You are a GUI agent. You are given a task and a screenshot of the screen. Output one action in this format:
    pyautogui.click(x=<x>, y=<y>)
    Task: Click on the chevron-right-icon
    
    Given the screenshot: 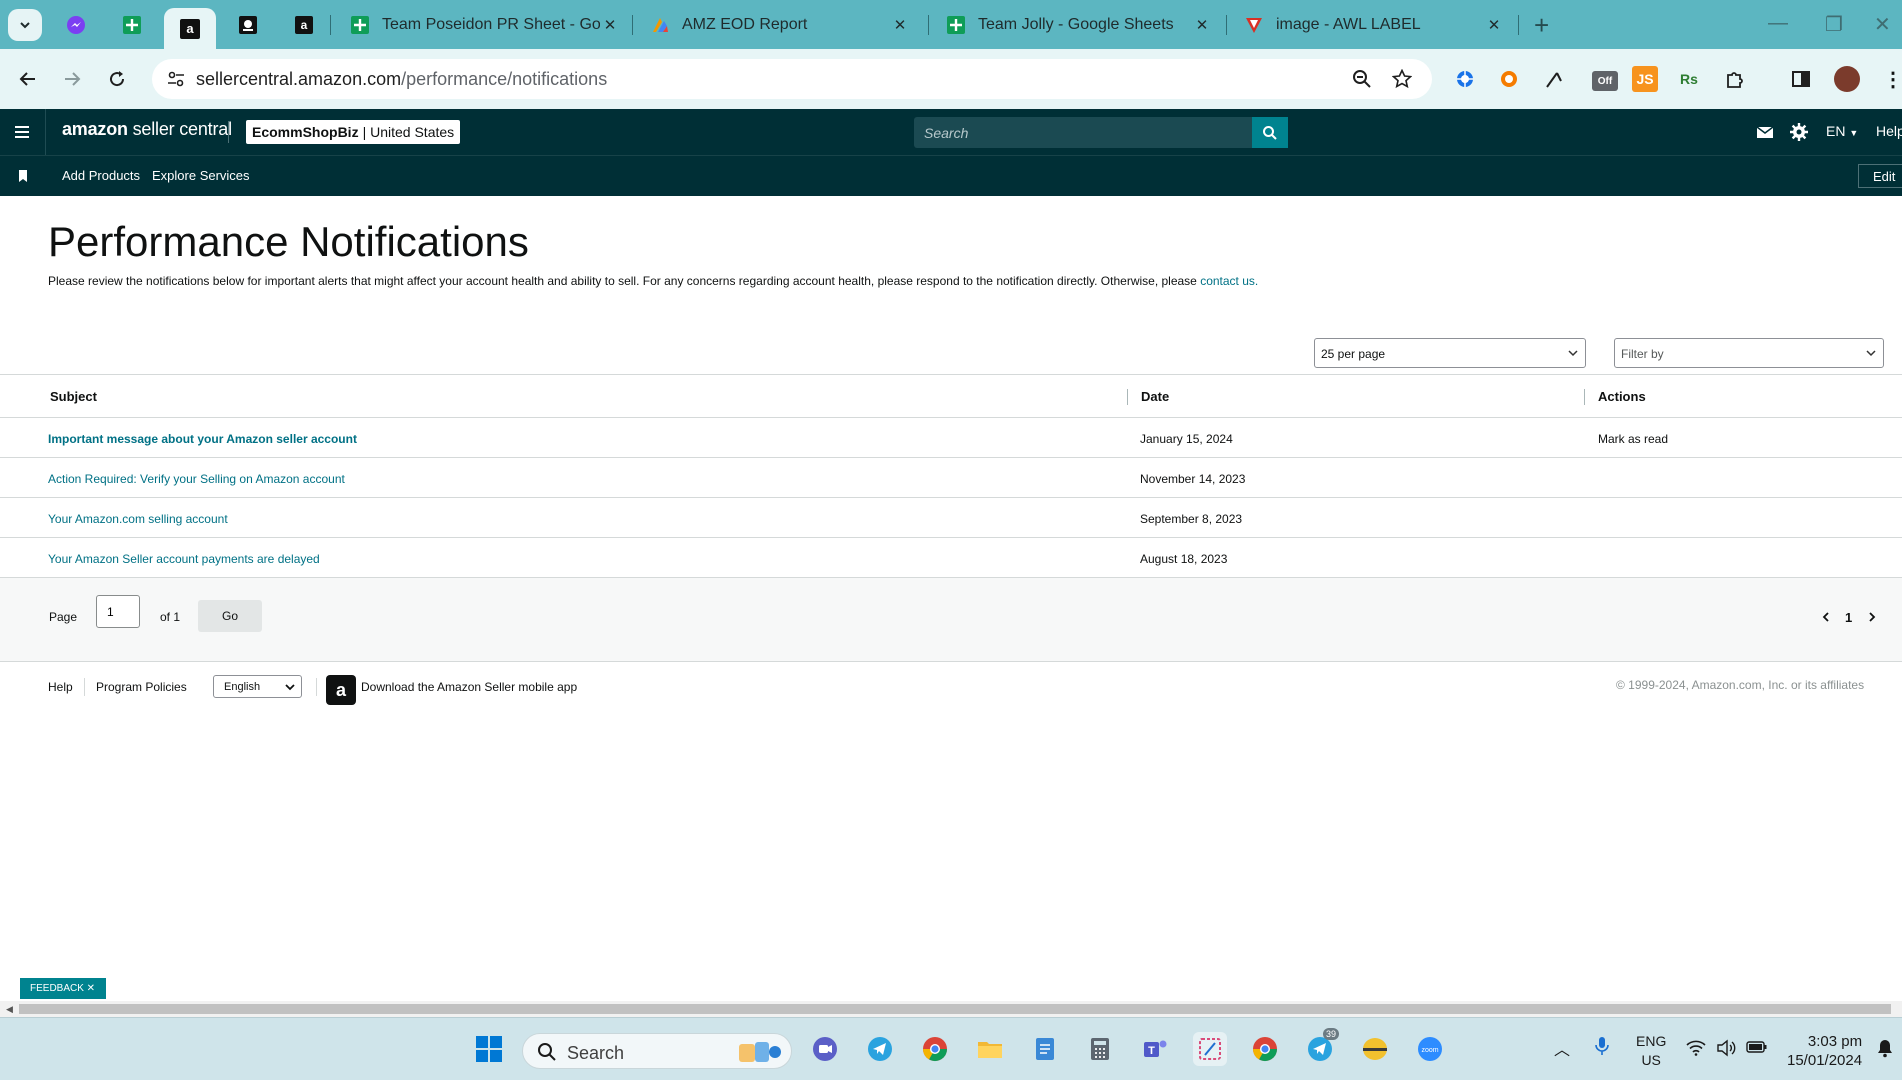 What is the action you would take?
    pyautogui.click(x=1872, y=617)
    